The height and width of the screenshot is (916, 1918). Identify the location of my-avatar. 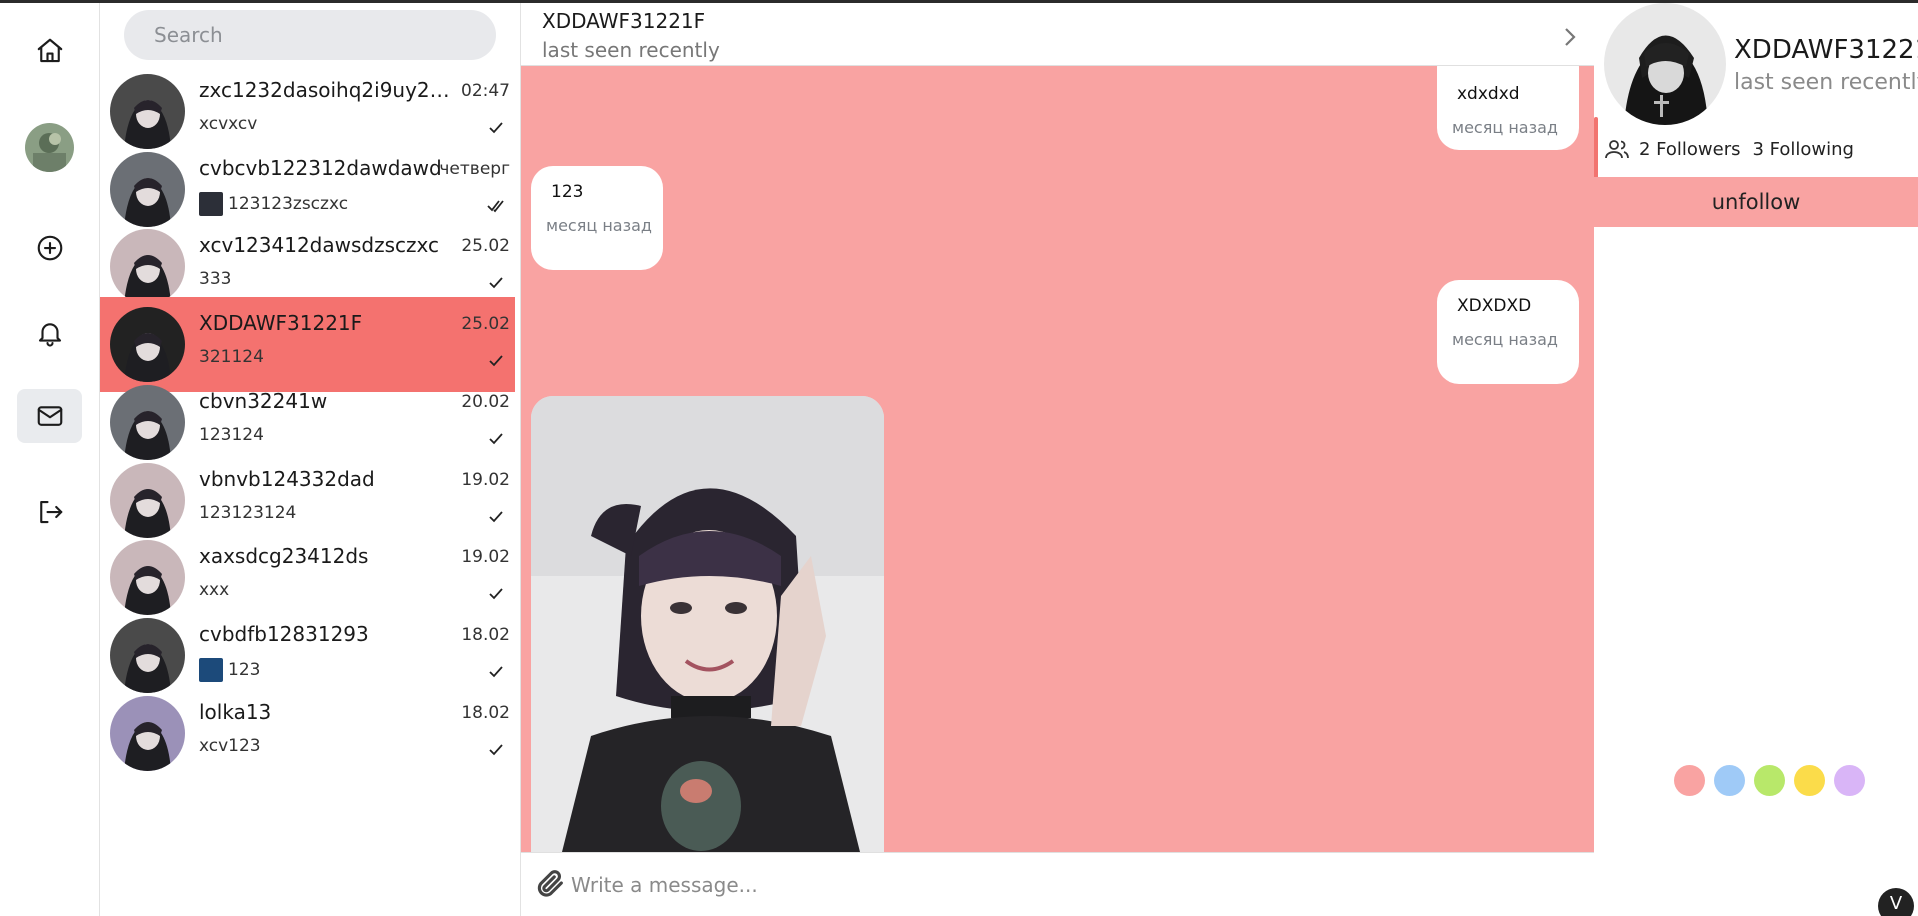
(49, 147).